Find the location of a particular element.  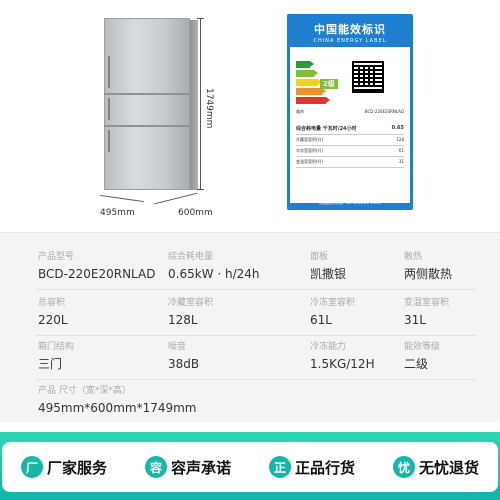

service-item-genuine: 正 正品行货 is located at coordinates (311, 467).